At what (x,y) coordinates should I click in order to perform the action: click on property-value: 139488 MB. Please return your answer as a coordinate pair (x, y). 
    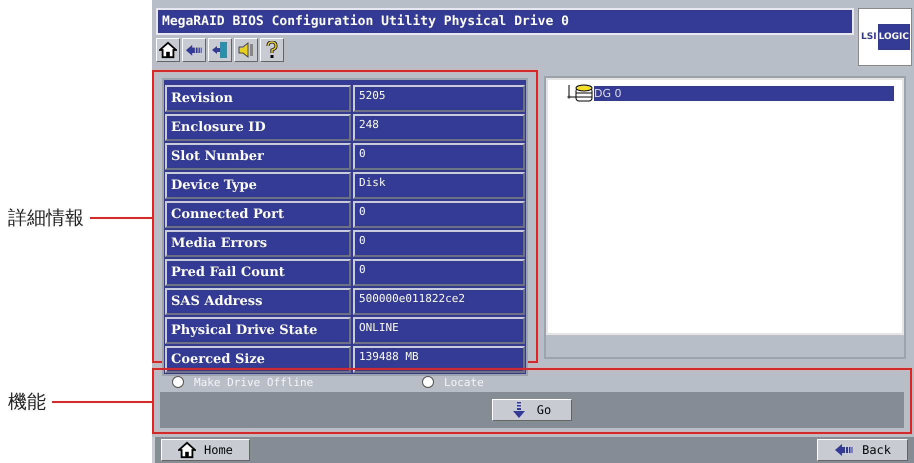
    Looking at the image, I should click on (439, 359).